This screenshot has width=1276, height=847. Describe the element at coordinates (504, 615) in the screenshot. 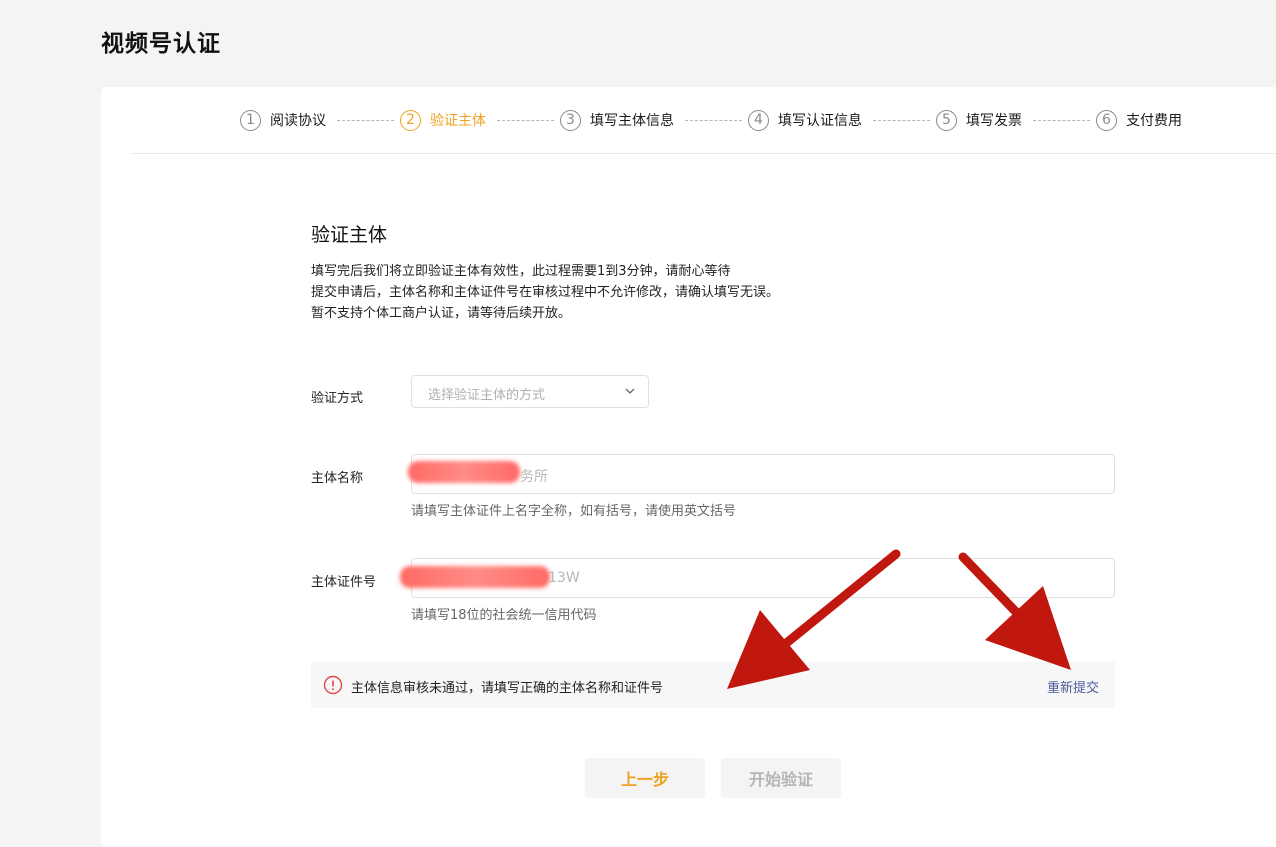

I see `entity-id-hint: 请填写18位的社会统一信用代码` at that location.